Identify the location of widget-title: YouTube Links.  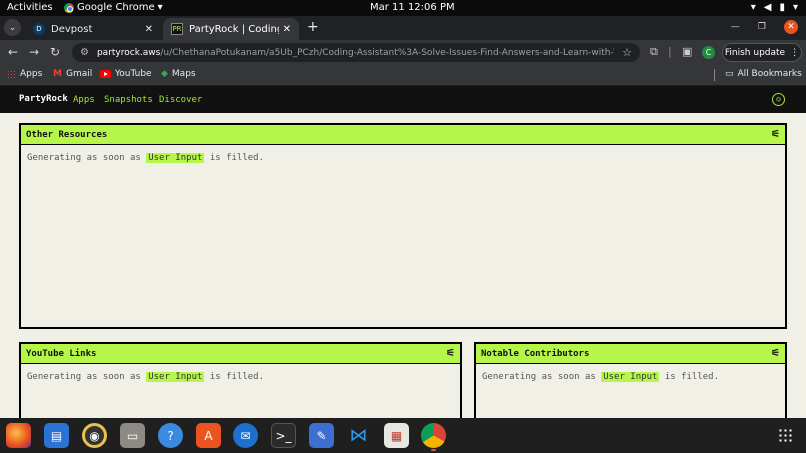
(61, 353).